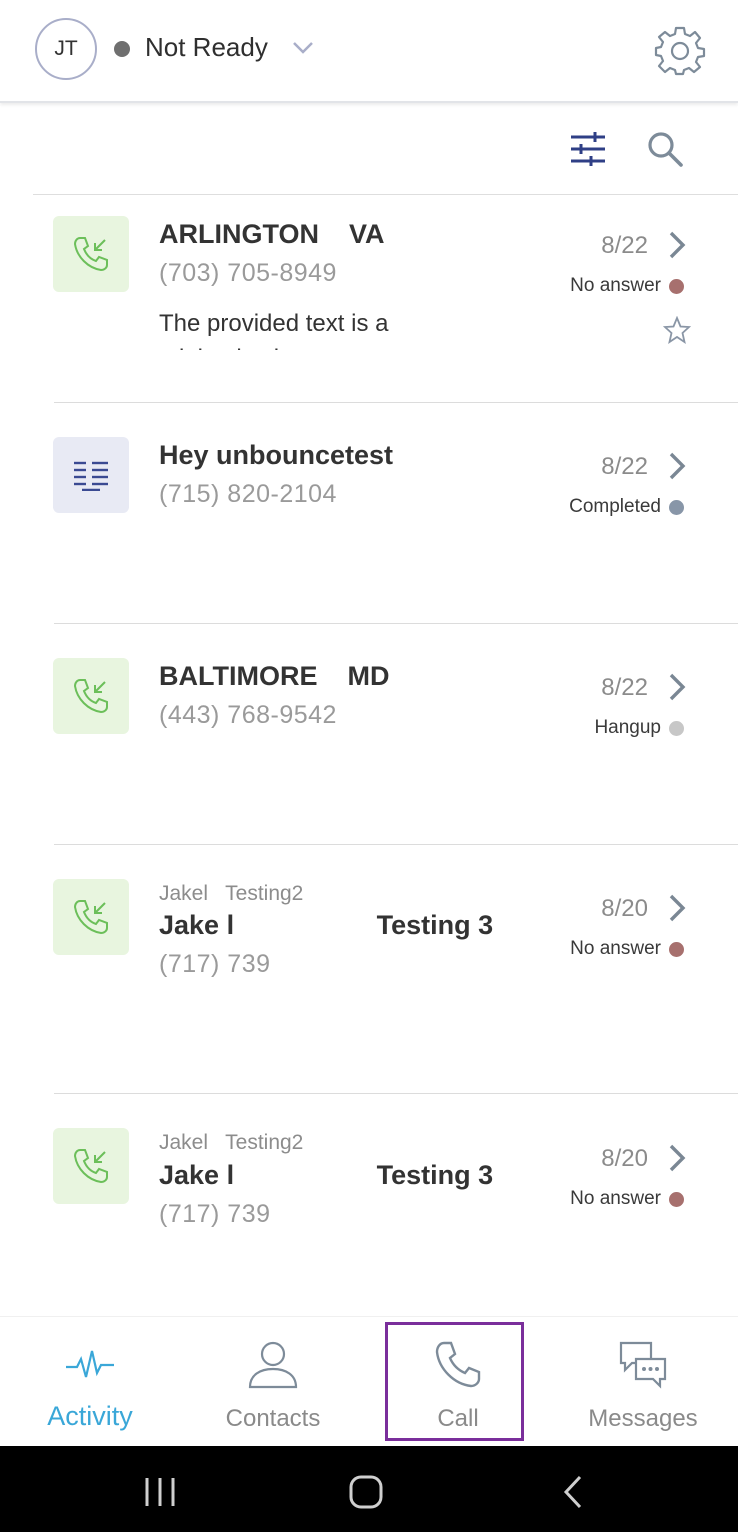 This screenshot has height=1532, width=738. Describe the element at coordinates (273, 1366) in the screenshot. I see `person-icon` at that location.